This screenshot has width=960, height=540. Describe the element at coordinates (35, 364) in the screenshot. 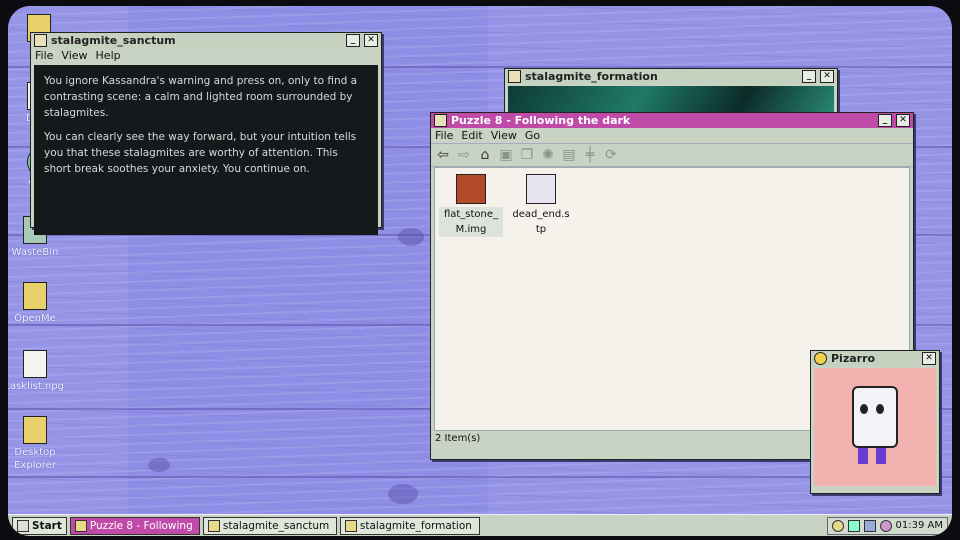

I see `notepad-icon` at that location.